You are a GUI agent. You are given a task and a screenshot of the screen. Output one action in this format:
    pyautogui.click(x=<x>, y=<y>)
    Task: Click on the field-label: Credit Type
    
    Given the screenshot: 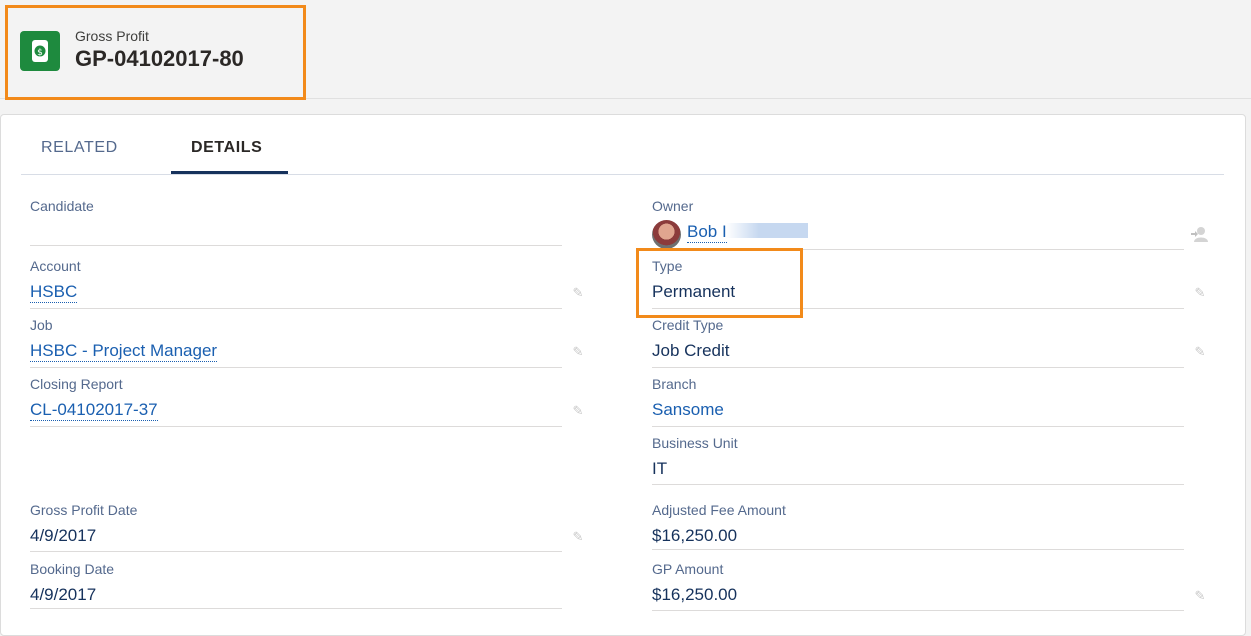 What is the action you would take?
    pyautogui.click(x=688, y=325)
    